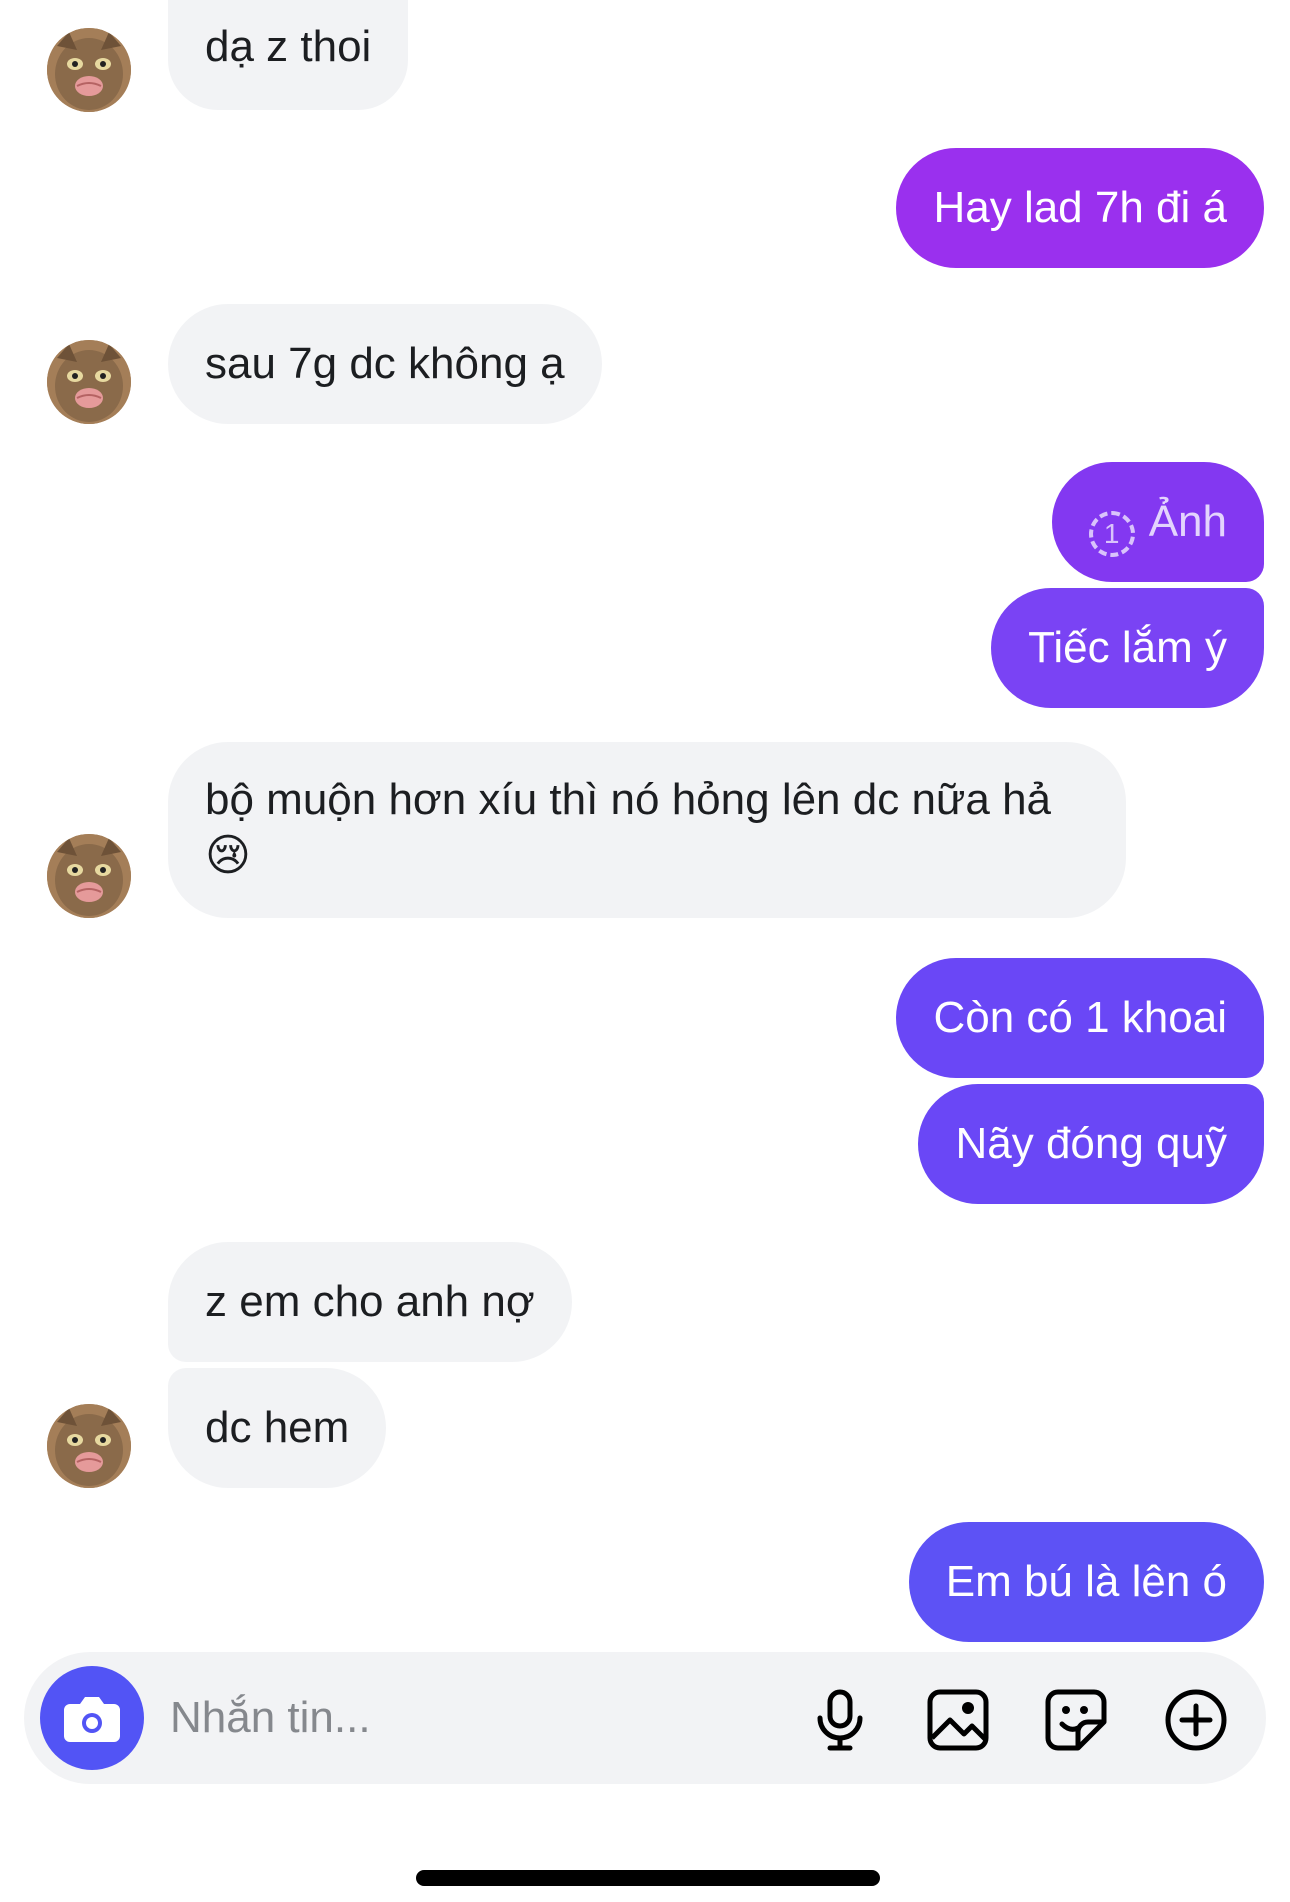 The height and width of the screenshot is (1902, 1290). What do you see at coordinates (1187, 521) in the screenshot?
I see `message-text: Ảnh` at bounding box center [1187, 521].